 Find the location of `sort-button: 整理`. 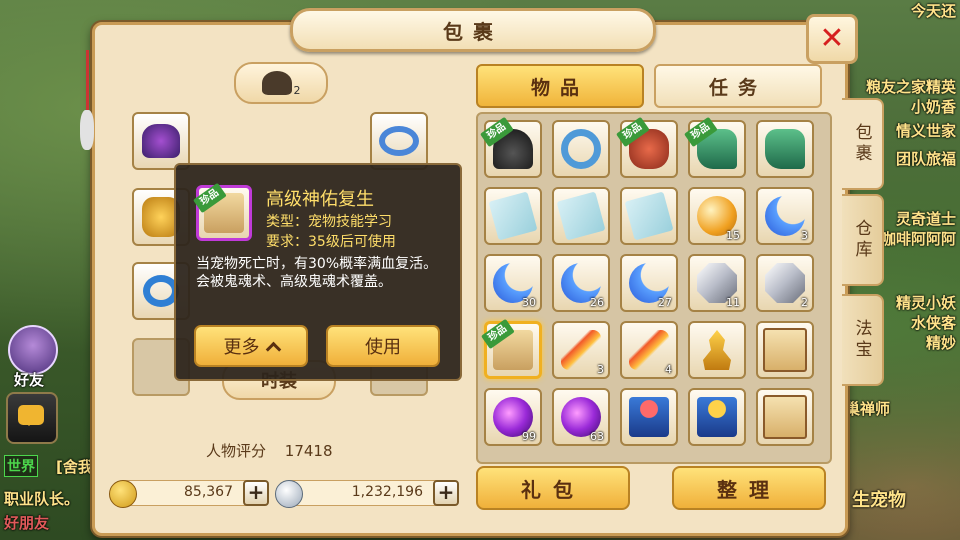

sort-button: 整理 is located at coordinates (749, 488).